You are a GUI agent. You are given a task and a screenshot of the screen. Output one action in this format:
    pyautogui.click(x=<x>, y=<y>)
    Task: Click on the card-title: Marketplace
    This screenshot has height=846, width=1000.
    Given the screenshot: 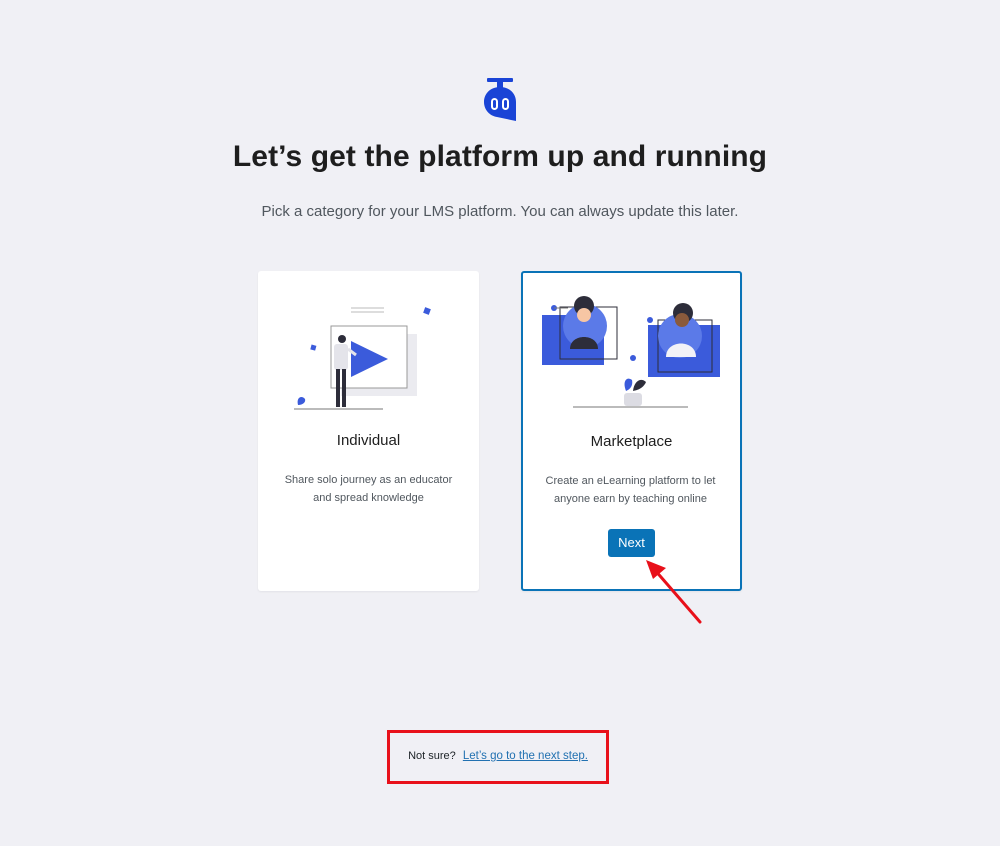 What is the action you would take?
    pyautogui.click(x=631, y=441)
    